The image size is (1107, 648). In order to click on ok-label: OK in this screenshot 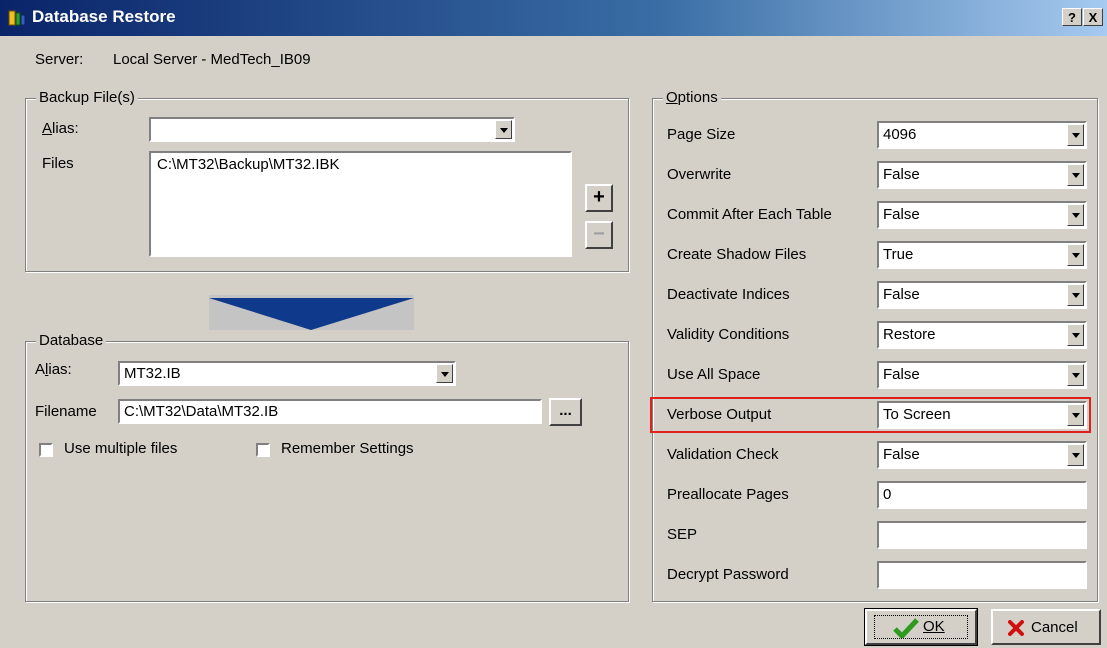, I will do `click(934, 626)`.